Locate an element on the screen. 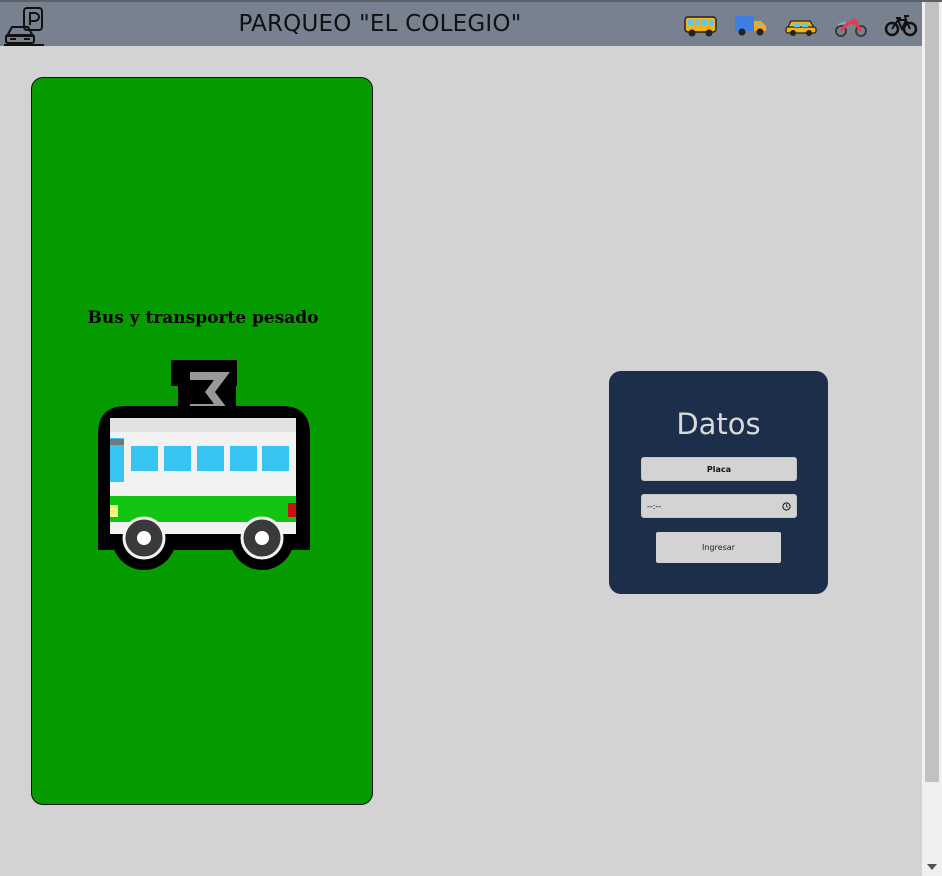 This screenshot has height=876, width=942. page-scrollbar is located at coordinates (932, 439).